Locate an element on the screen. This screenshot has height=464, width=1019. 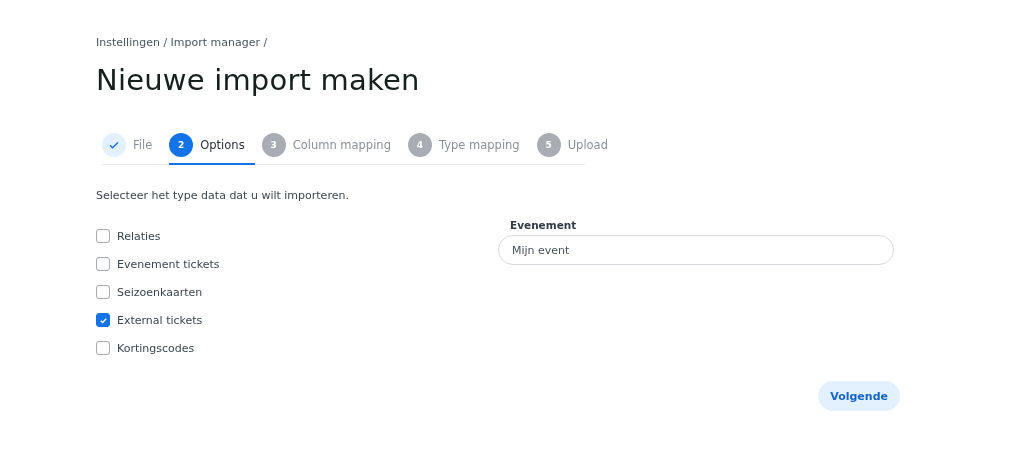
checkbox-label: Kortingscodes is located at coordinates (156, 348).